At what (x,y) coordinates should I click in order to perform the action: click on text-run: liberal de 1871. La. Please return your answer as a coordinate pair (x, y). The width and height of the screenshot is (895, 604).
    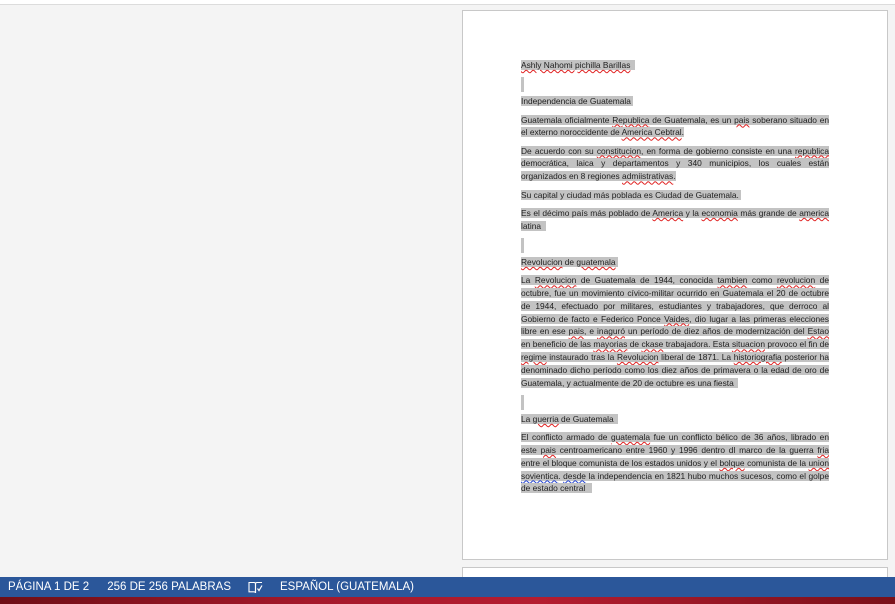
    Looking at the image, I should click on (696, 357).